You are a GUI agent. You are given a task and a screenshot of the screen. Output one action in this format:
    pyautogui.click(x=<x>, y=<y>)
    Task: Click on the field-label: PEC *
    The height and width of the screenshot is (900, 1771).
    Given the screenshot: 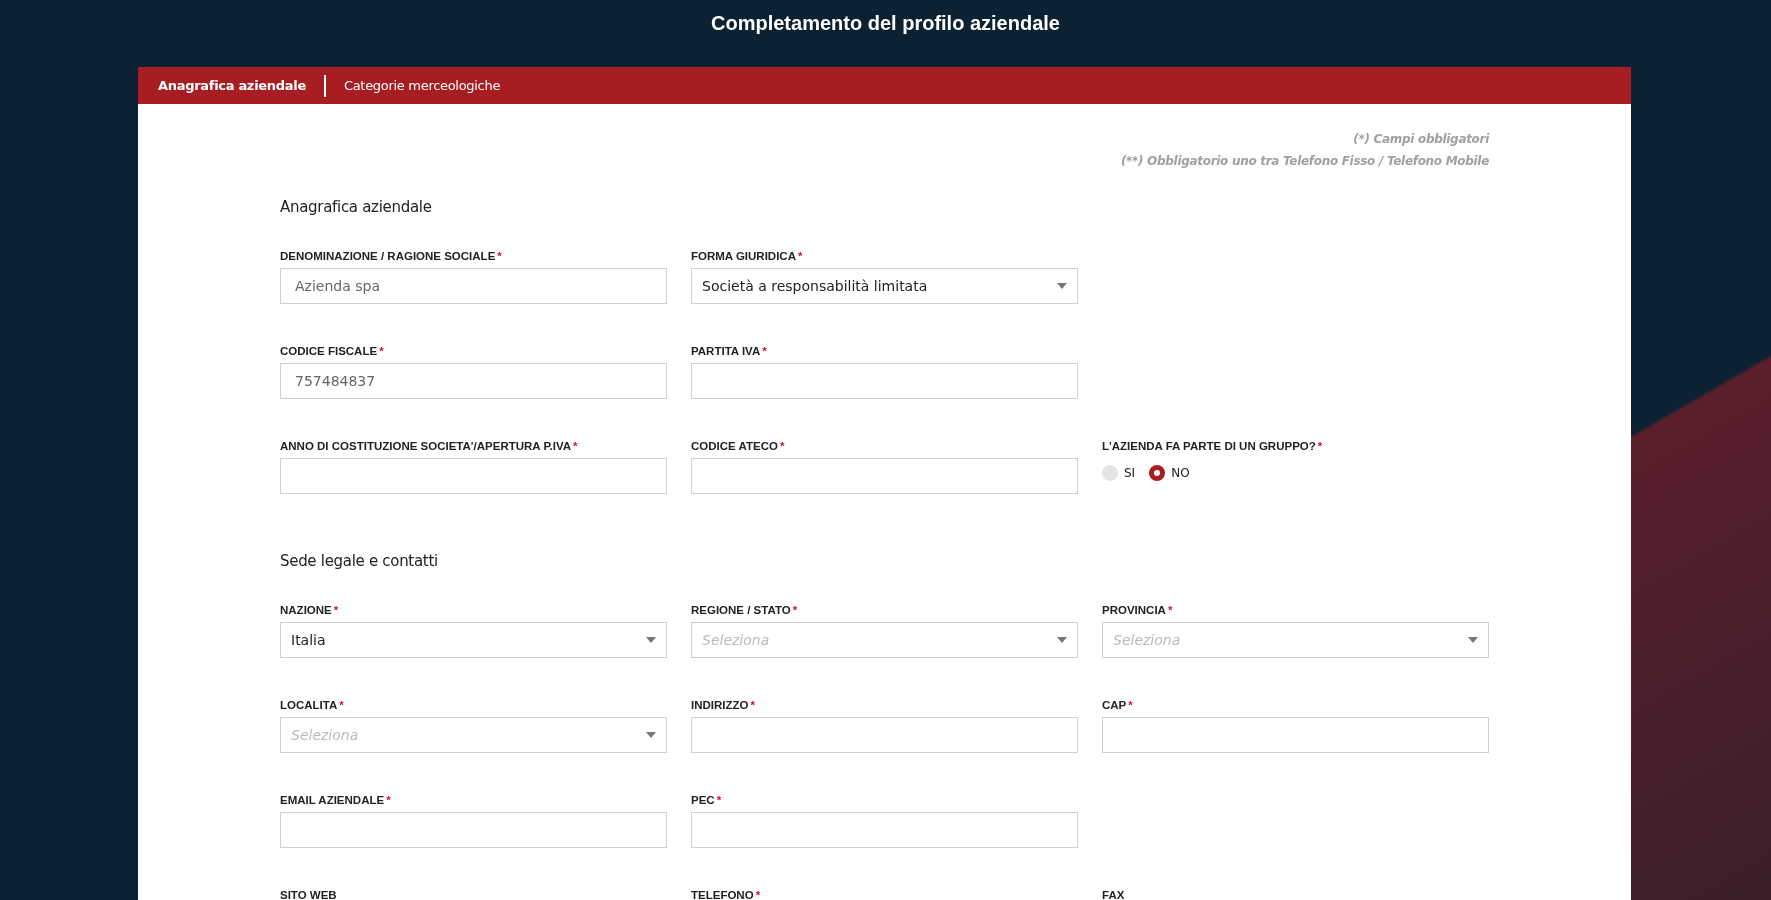 What is the action you would take?
    pyautogui.click(x=707, y=800)
    